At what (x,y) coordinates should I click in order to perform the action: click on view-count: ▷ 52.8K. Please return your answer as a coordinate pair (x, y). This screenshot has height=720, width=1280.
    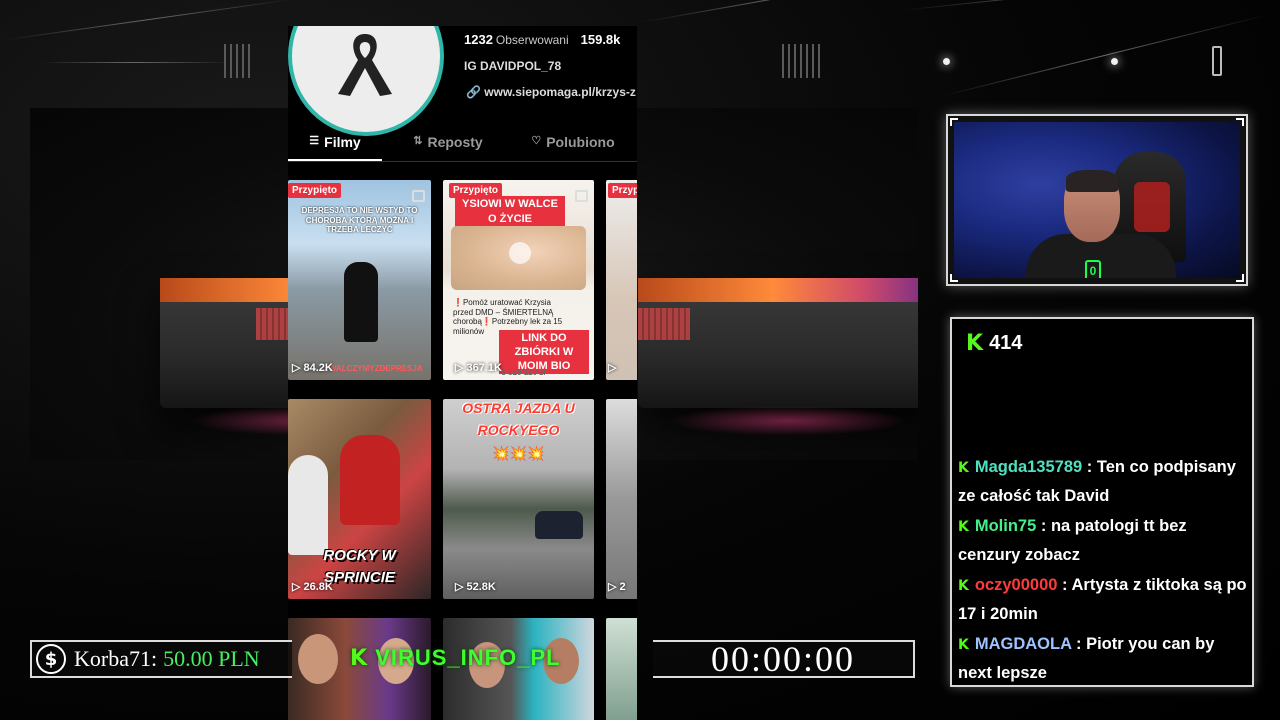
    Looking at the image, I should click on (475, 587).